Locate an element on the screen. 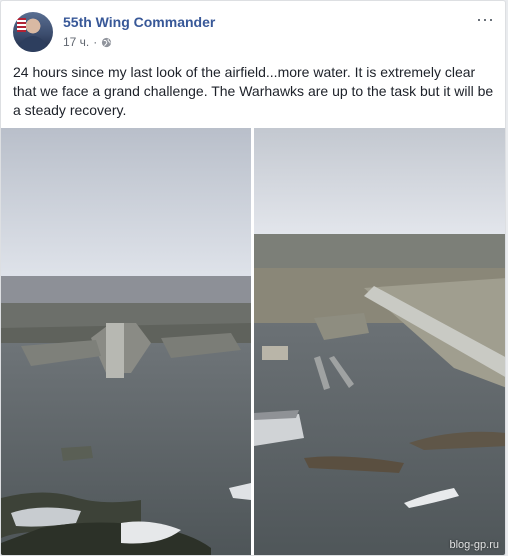 The width and height of the screenshot is (508, 556). globe-icon is located at coordinates (106, 42).